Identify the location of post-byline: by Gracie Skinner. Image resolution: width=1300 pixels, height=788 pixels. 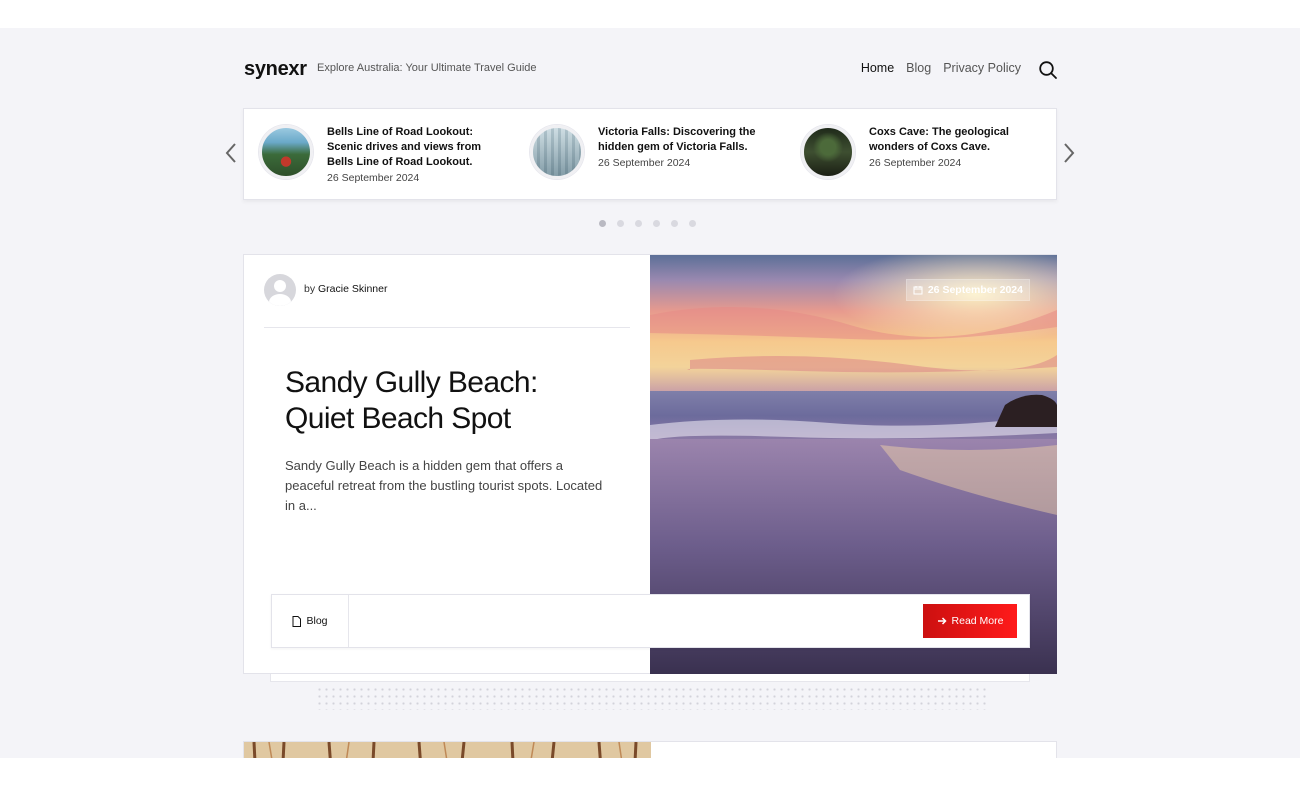
(345, 289).